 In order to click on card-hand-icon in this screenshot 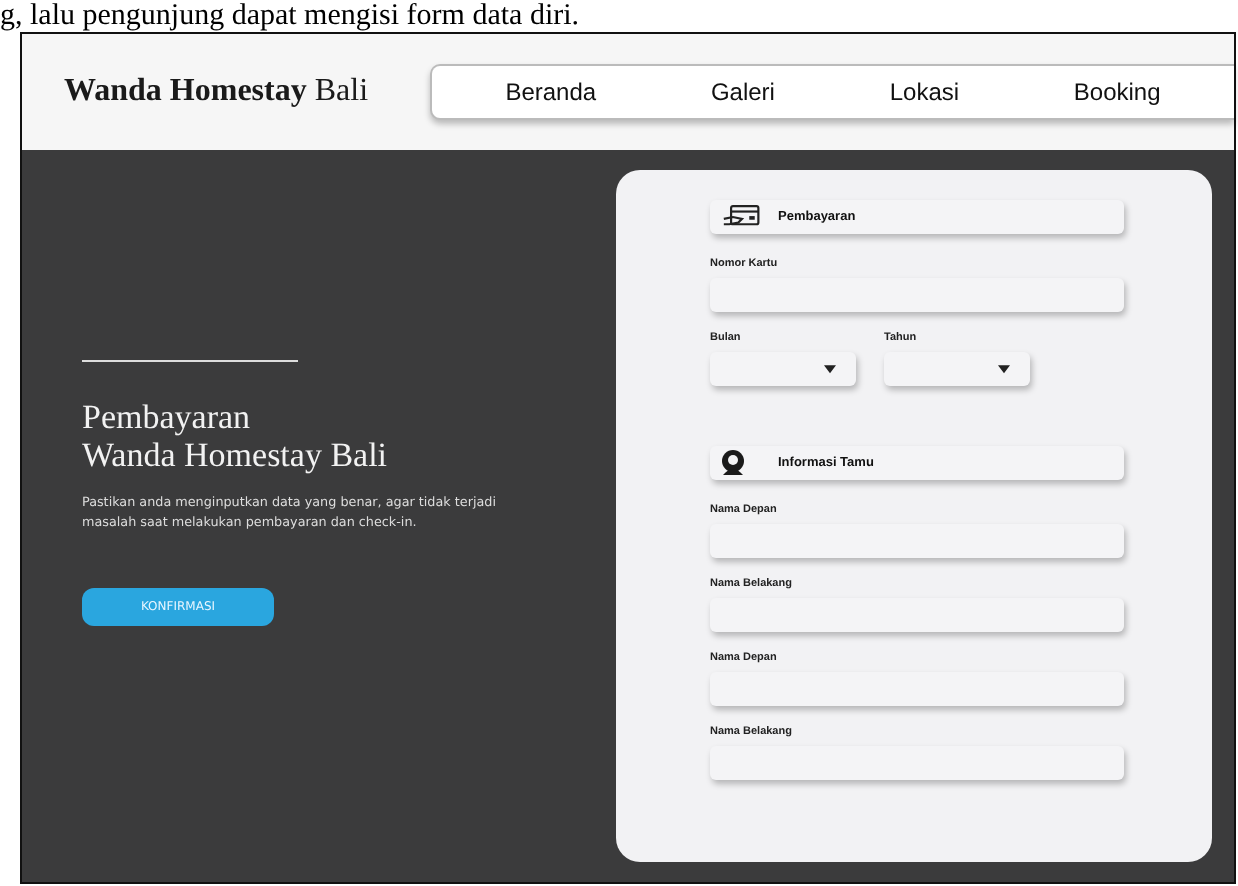, I will do `click(742, 217)`.